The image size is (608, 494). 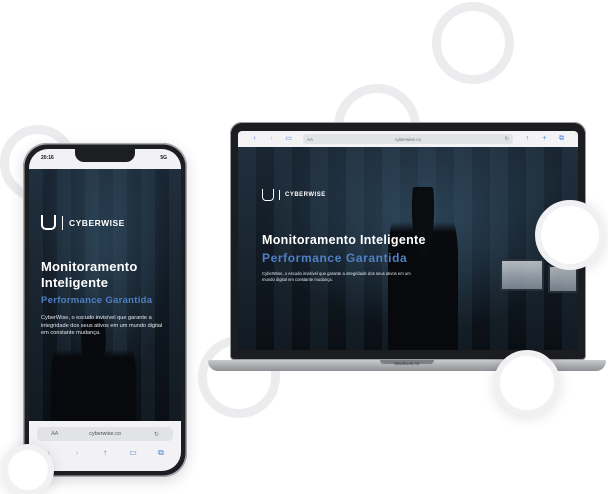 I want to click on laptop-brand-logo: CYBERWISE, so click(x=294, y=195).